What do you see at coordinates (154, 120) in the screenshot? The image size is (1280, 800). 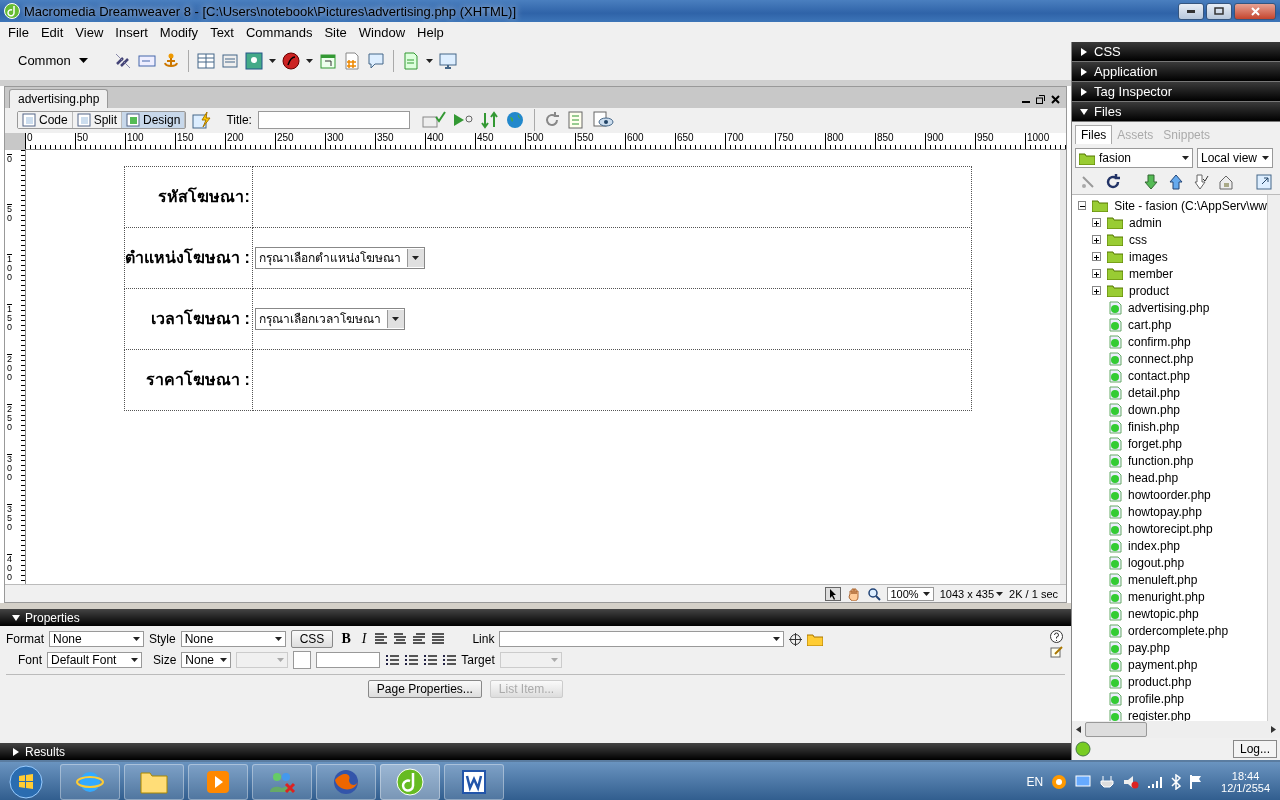 I see `view-mode-button: Design` at bounding box center [154, 120].